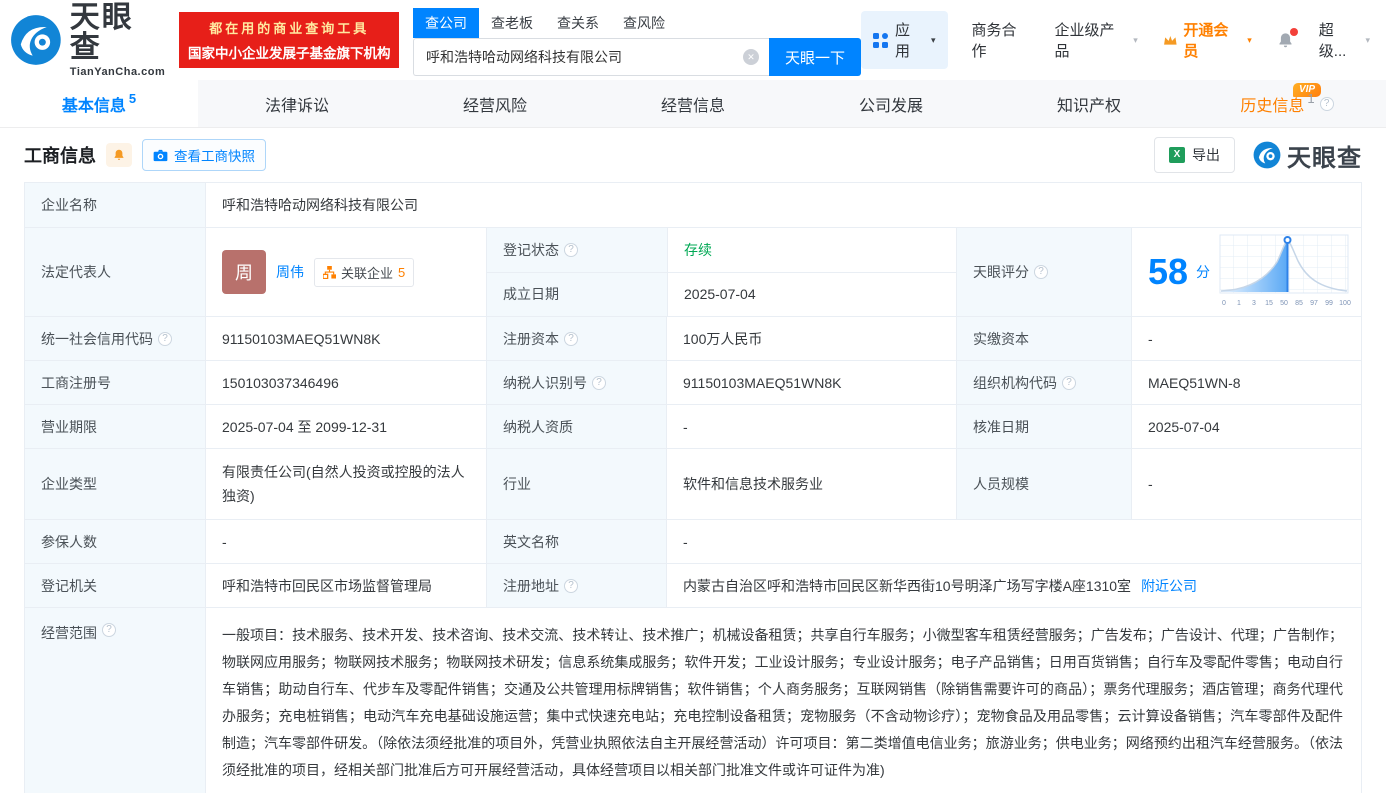 This screenshot has width=1386, height=793. I want to click on business-term-value: 2025-07-04 至 2099-12-31, so click(345, 426).